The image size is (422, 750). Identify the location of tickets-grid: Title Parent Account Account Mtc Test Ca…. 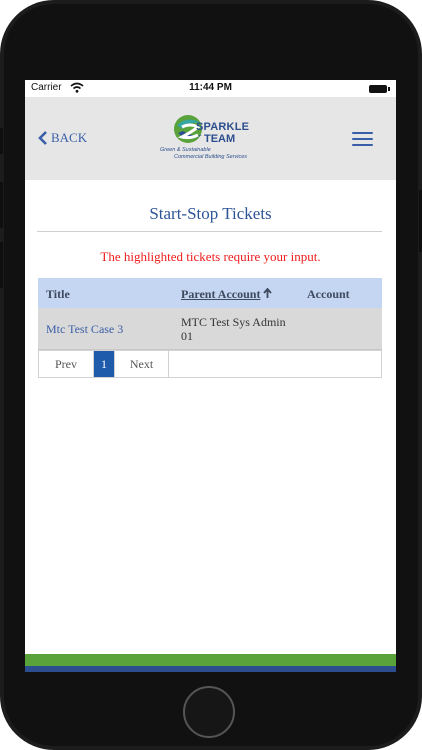
(210, 328).